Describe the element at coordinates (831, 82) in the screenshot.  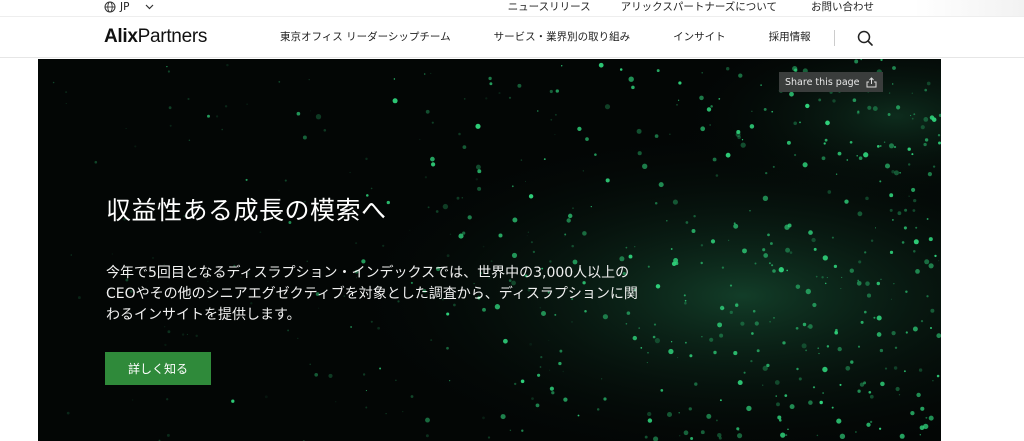
I see `share-page-button: Share this page` at that location.